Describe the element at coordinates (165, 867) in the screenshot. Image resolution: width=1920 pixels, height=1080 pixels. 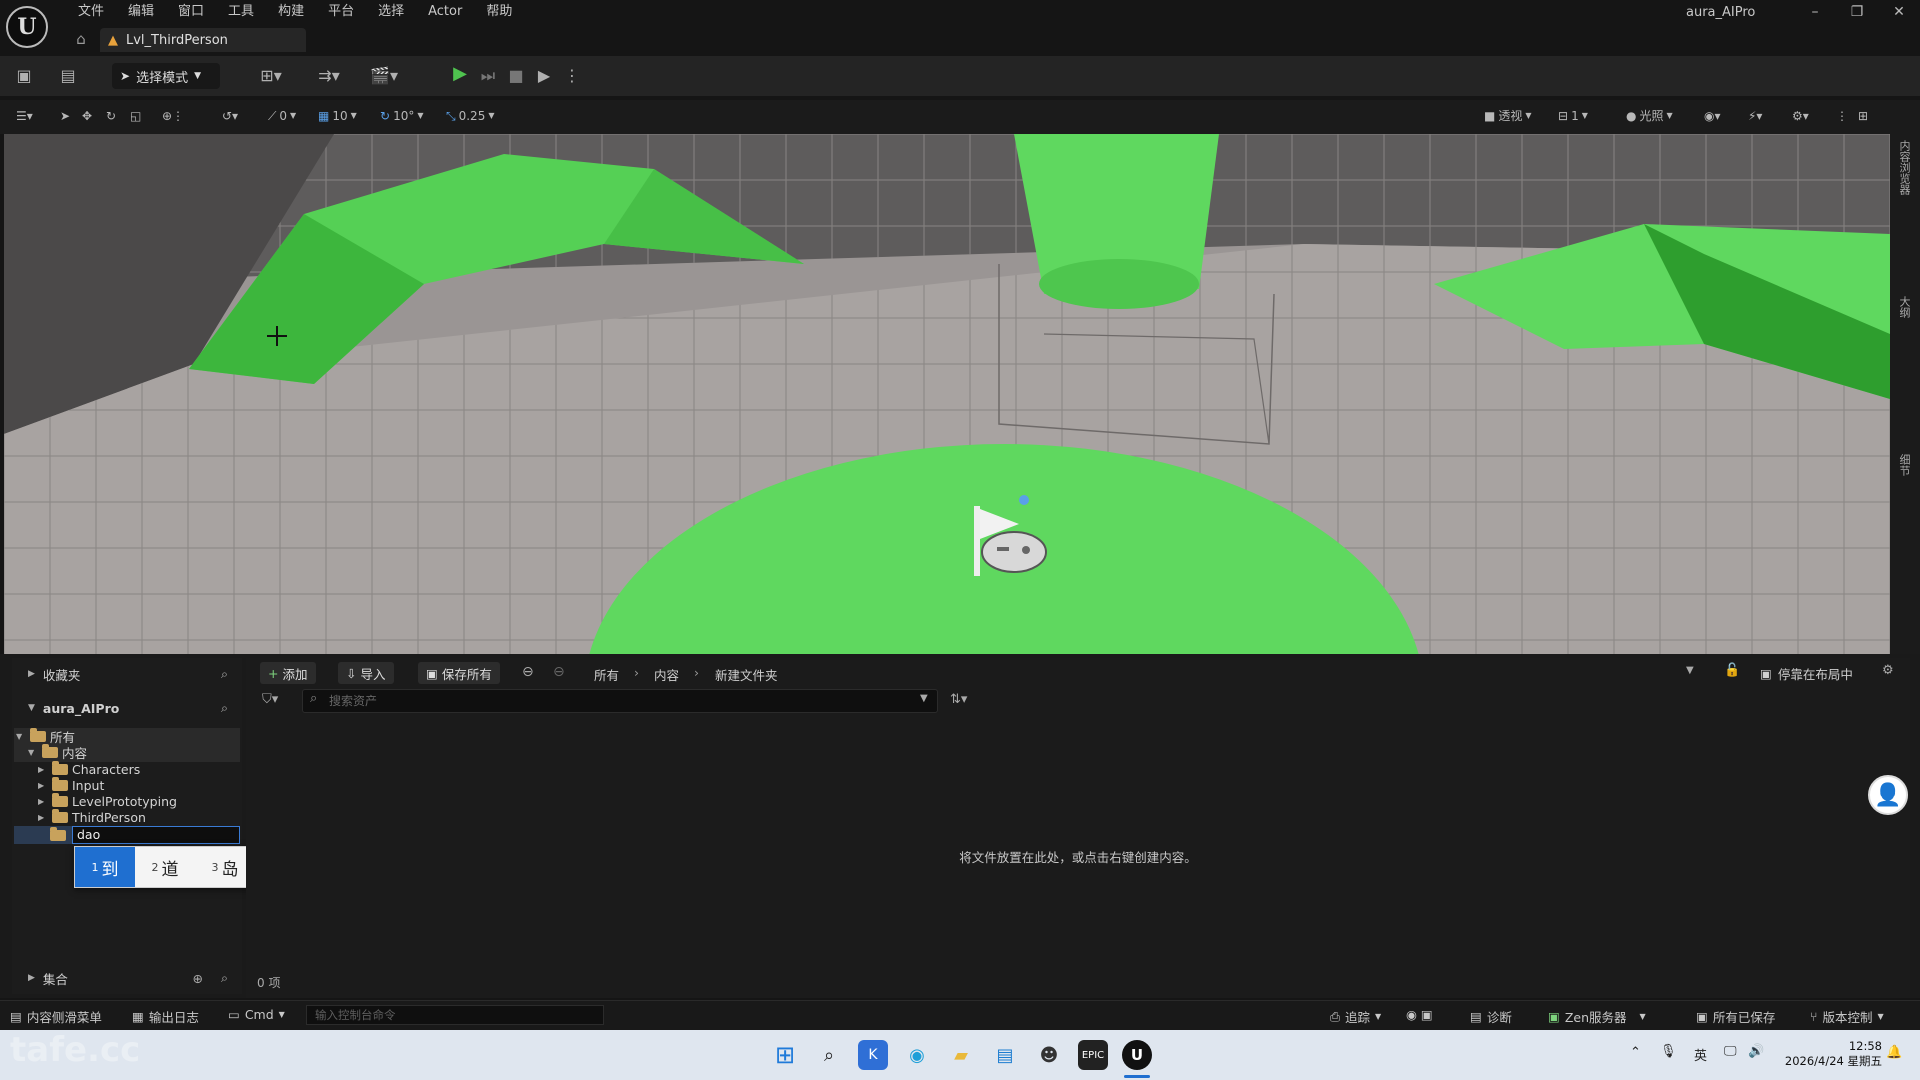
I see `ime-candidate-2: 2道` at that location.